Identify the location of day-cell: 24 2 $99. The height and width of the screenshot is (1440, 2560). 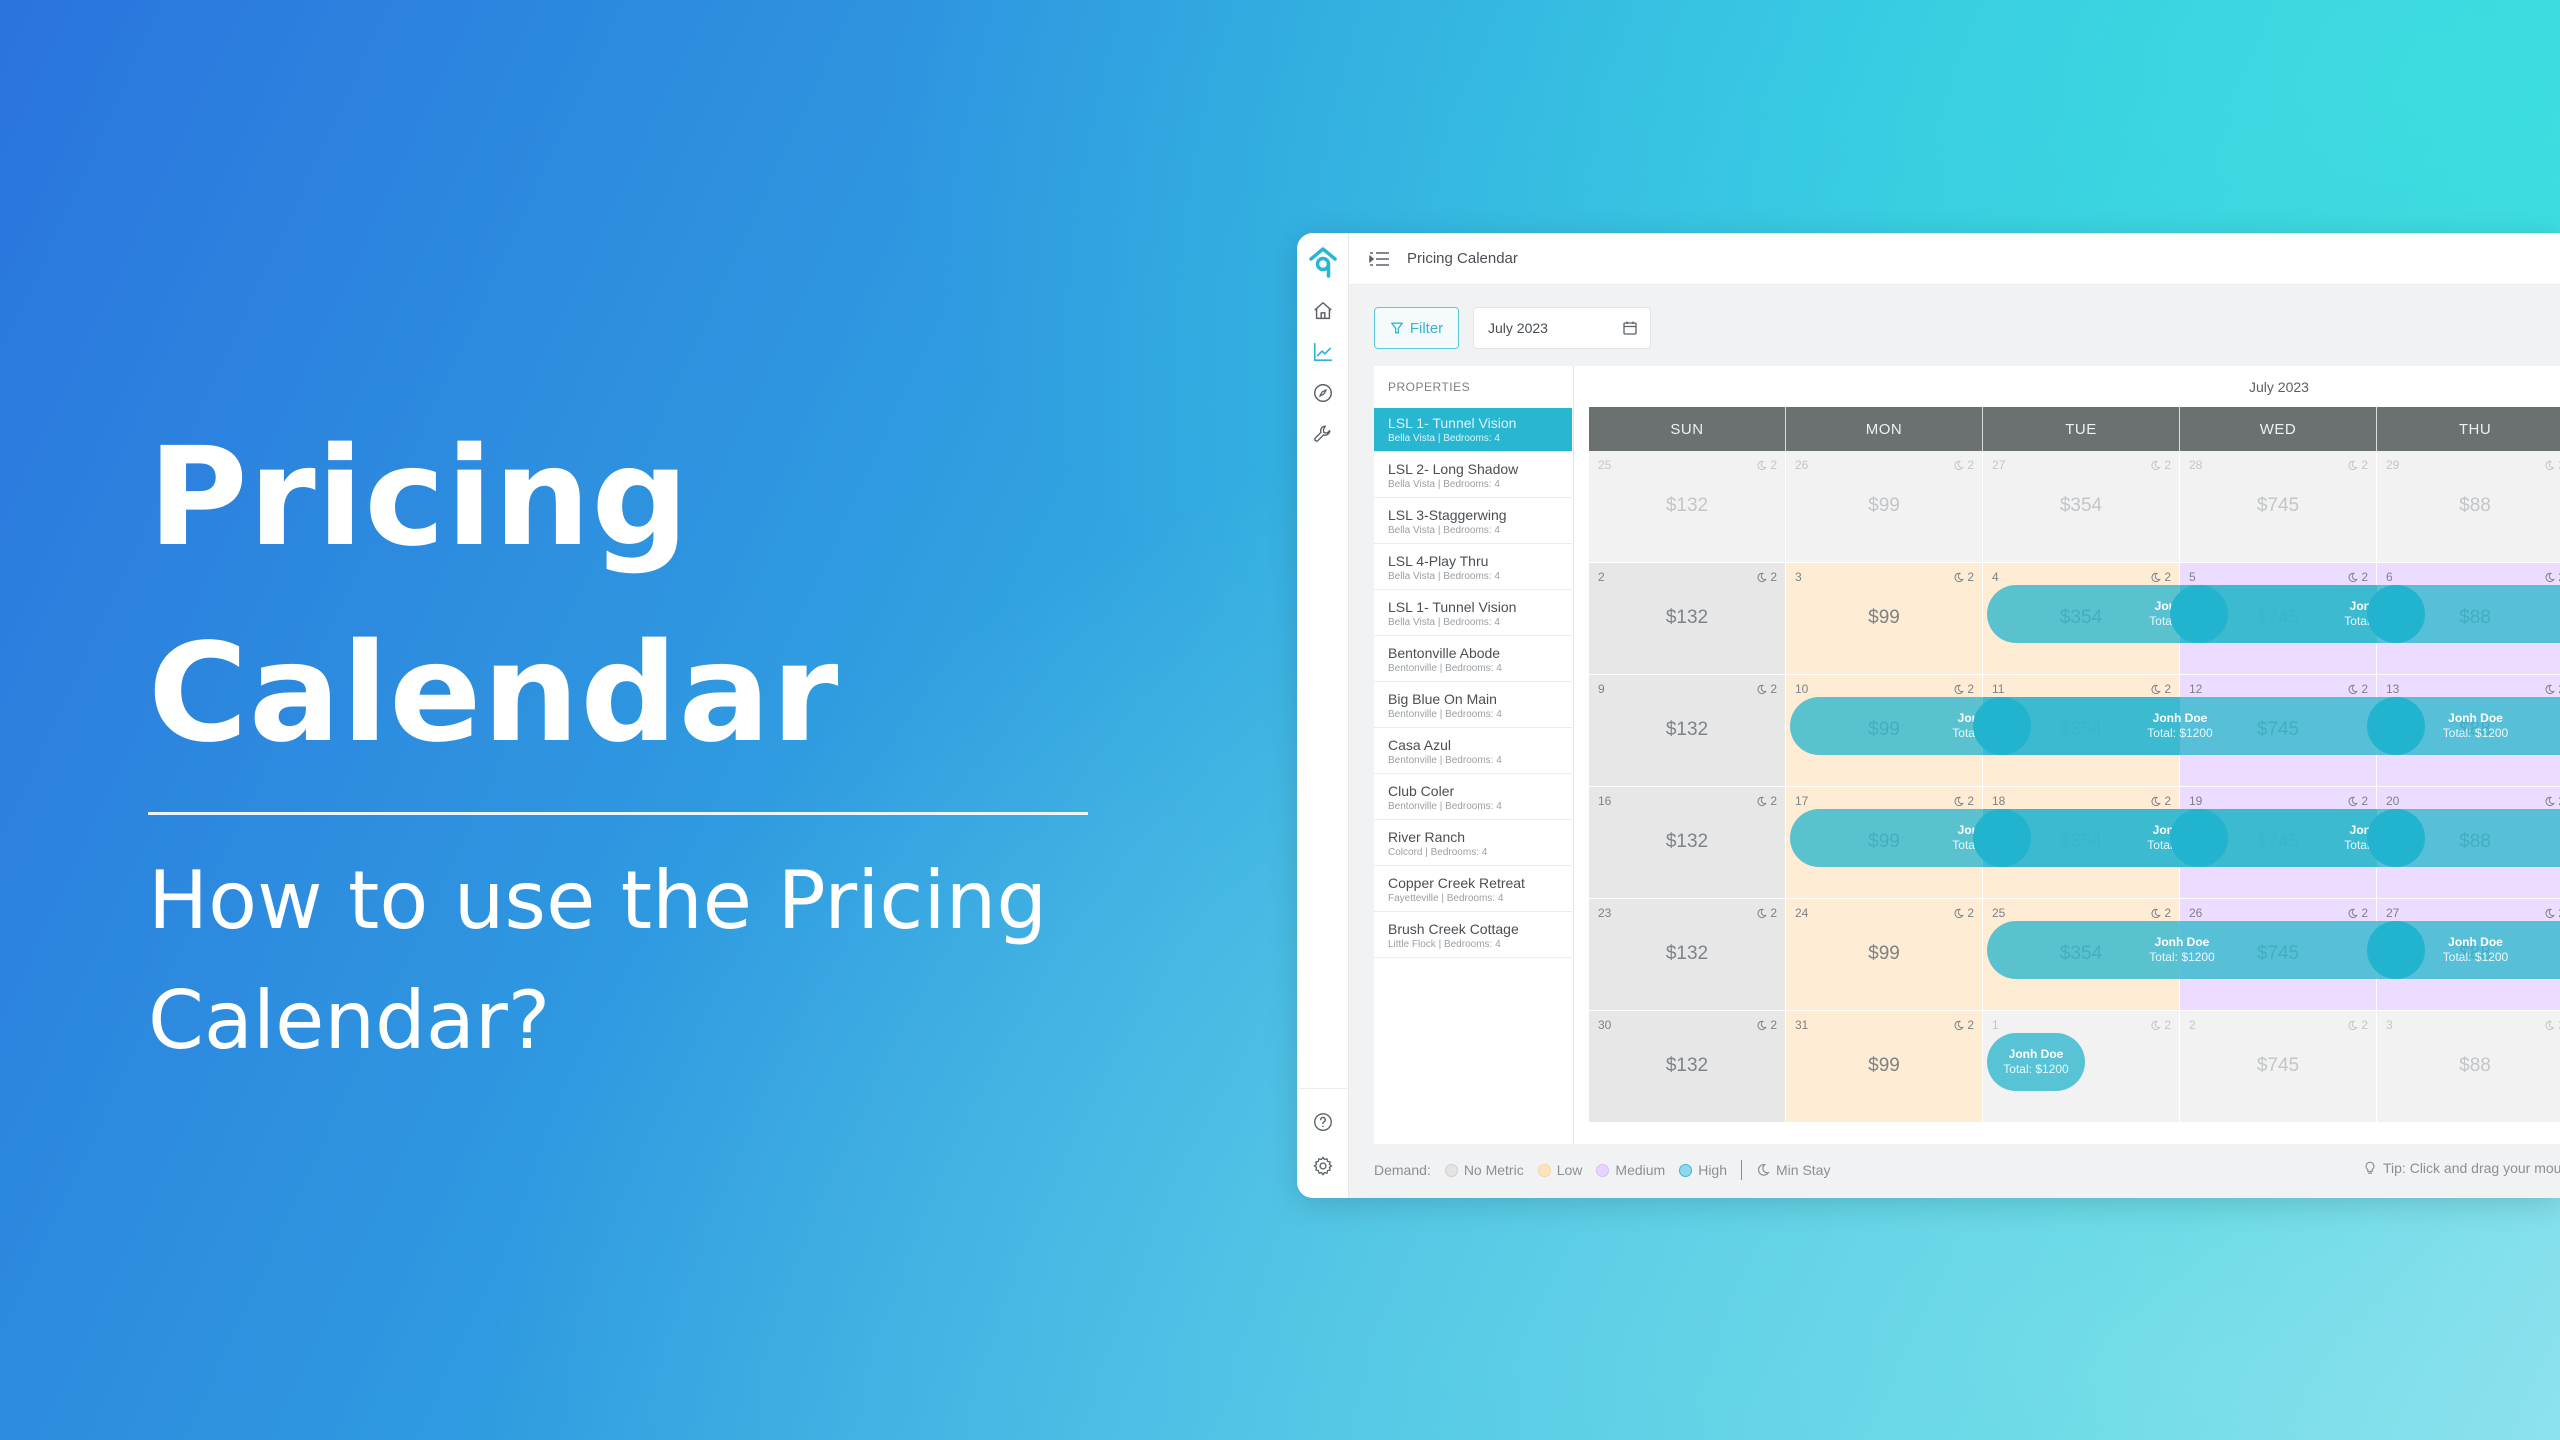
(1884, 955).